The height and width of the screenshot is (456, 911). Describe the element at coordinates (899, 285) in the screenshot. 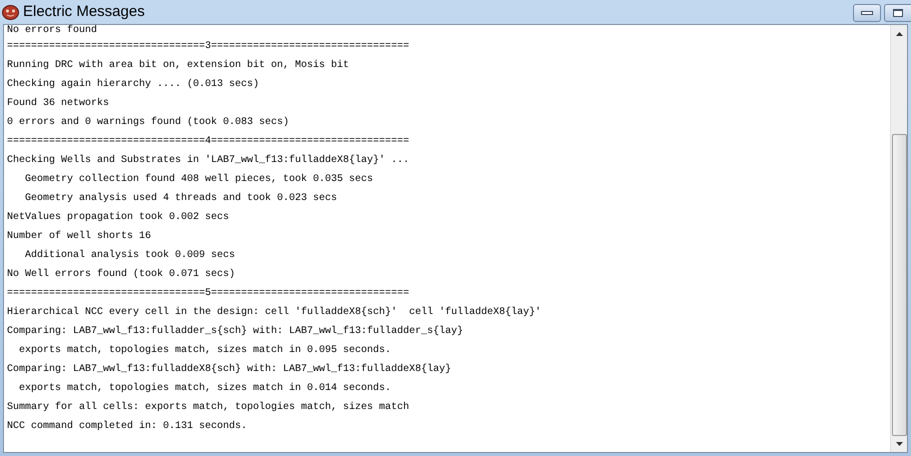

I see `scrollbar-thumb` at that location.